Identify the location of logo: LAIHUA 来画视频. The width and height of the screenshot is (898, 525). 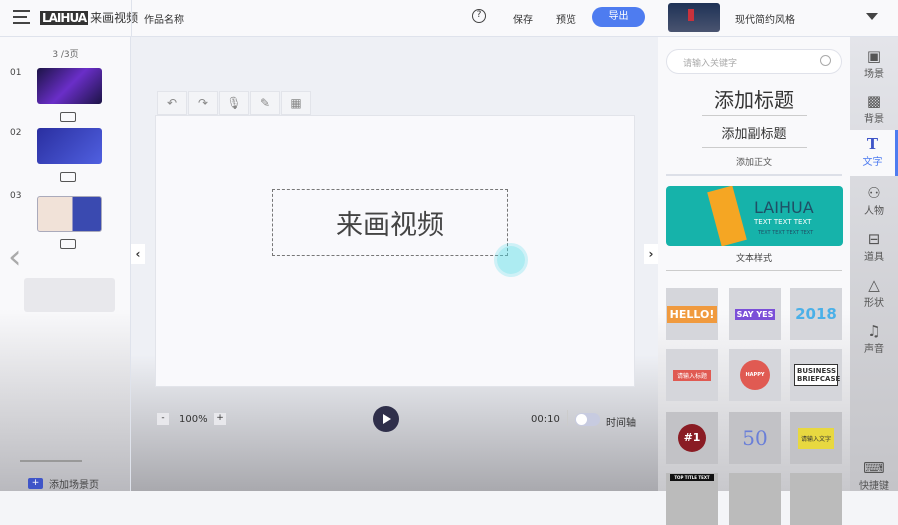
(89, 18).